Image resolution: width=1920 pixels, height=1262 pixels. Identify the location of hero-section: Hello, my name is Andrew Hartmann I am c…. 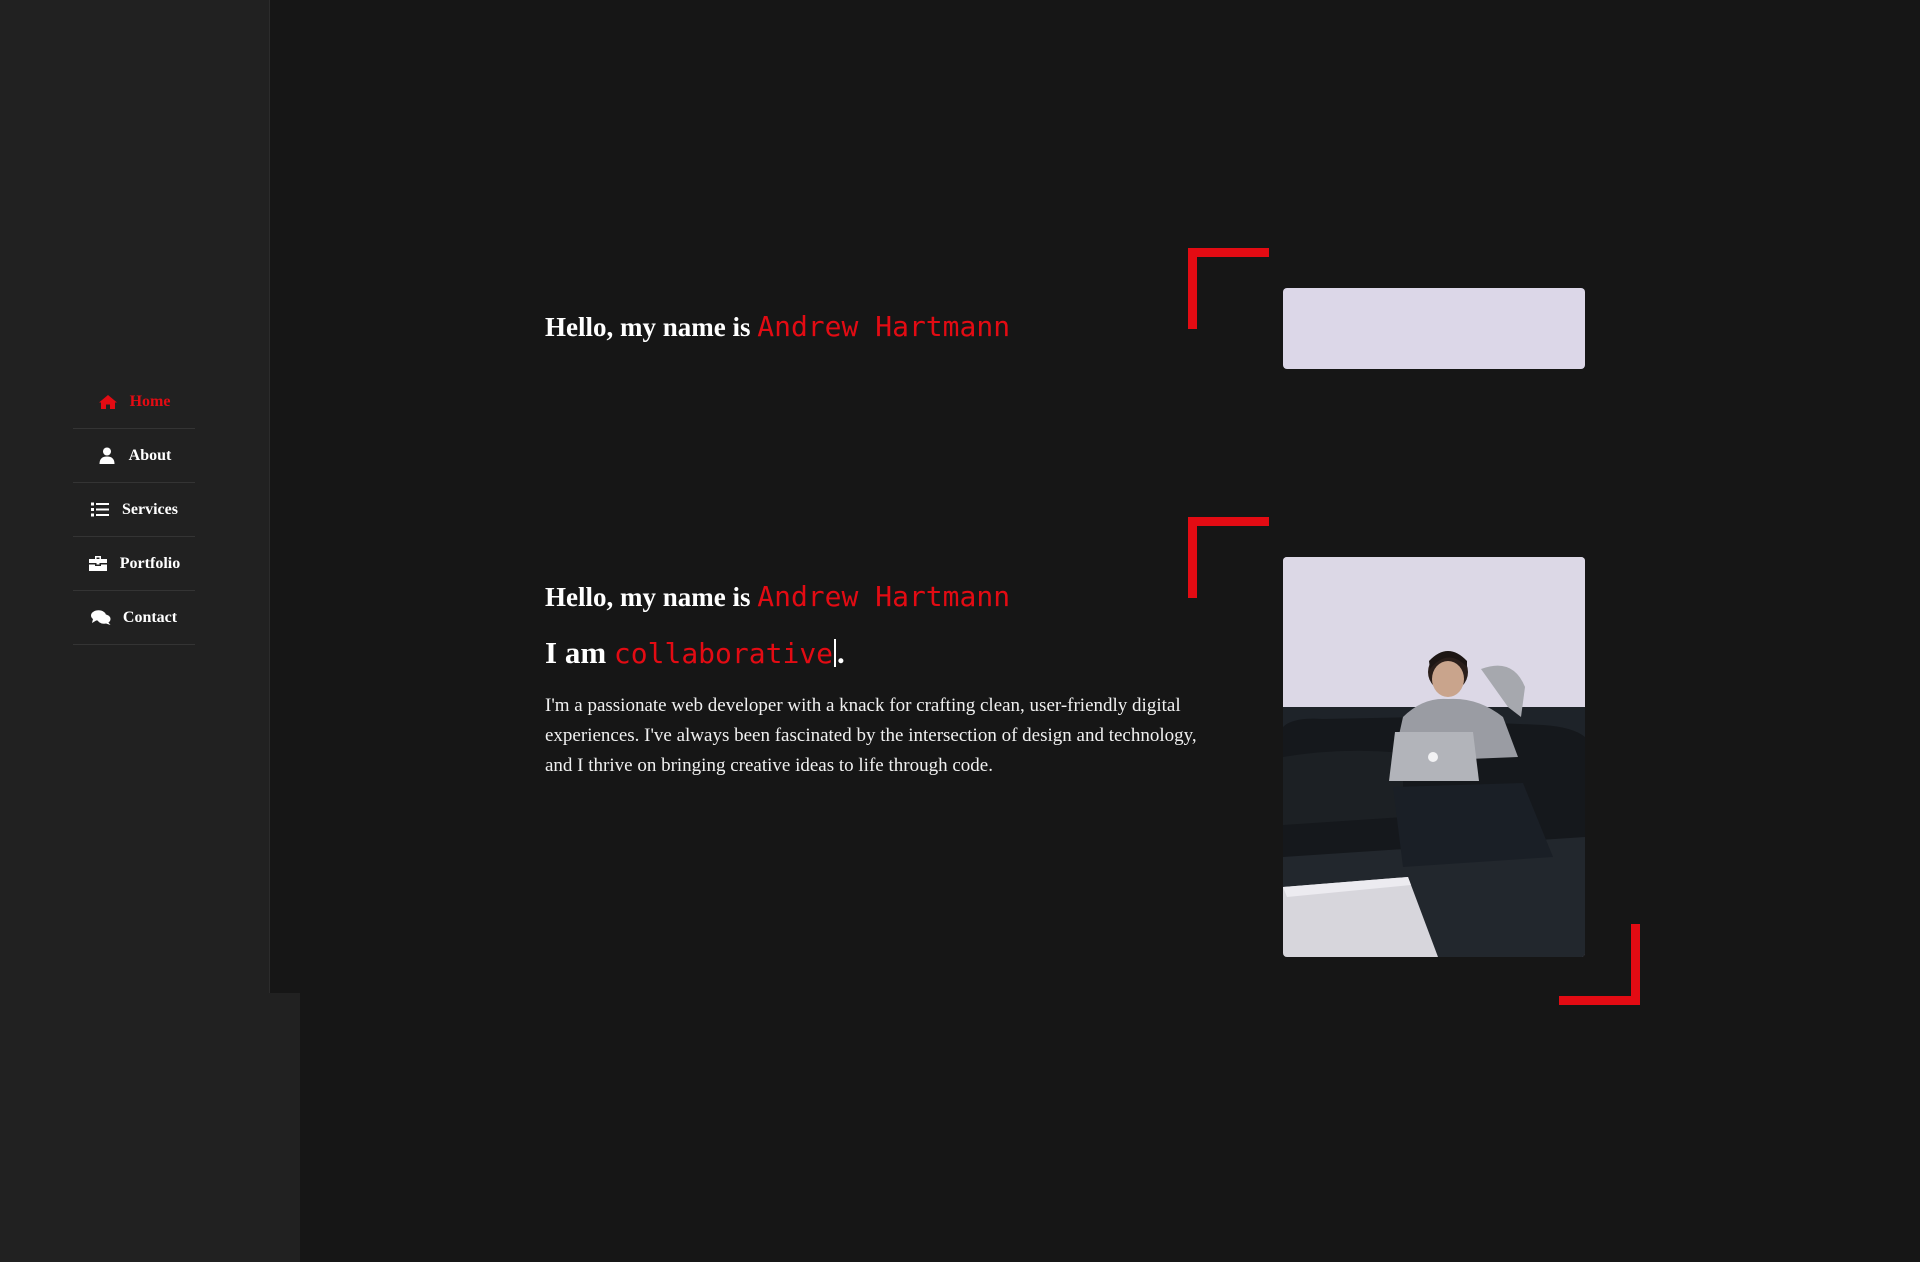
(885, 680).